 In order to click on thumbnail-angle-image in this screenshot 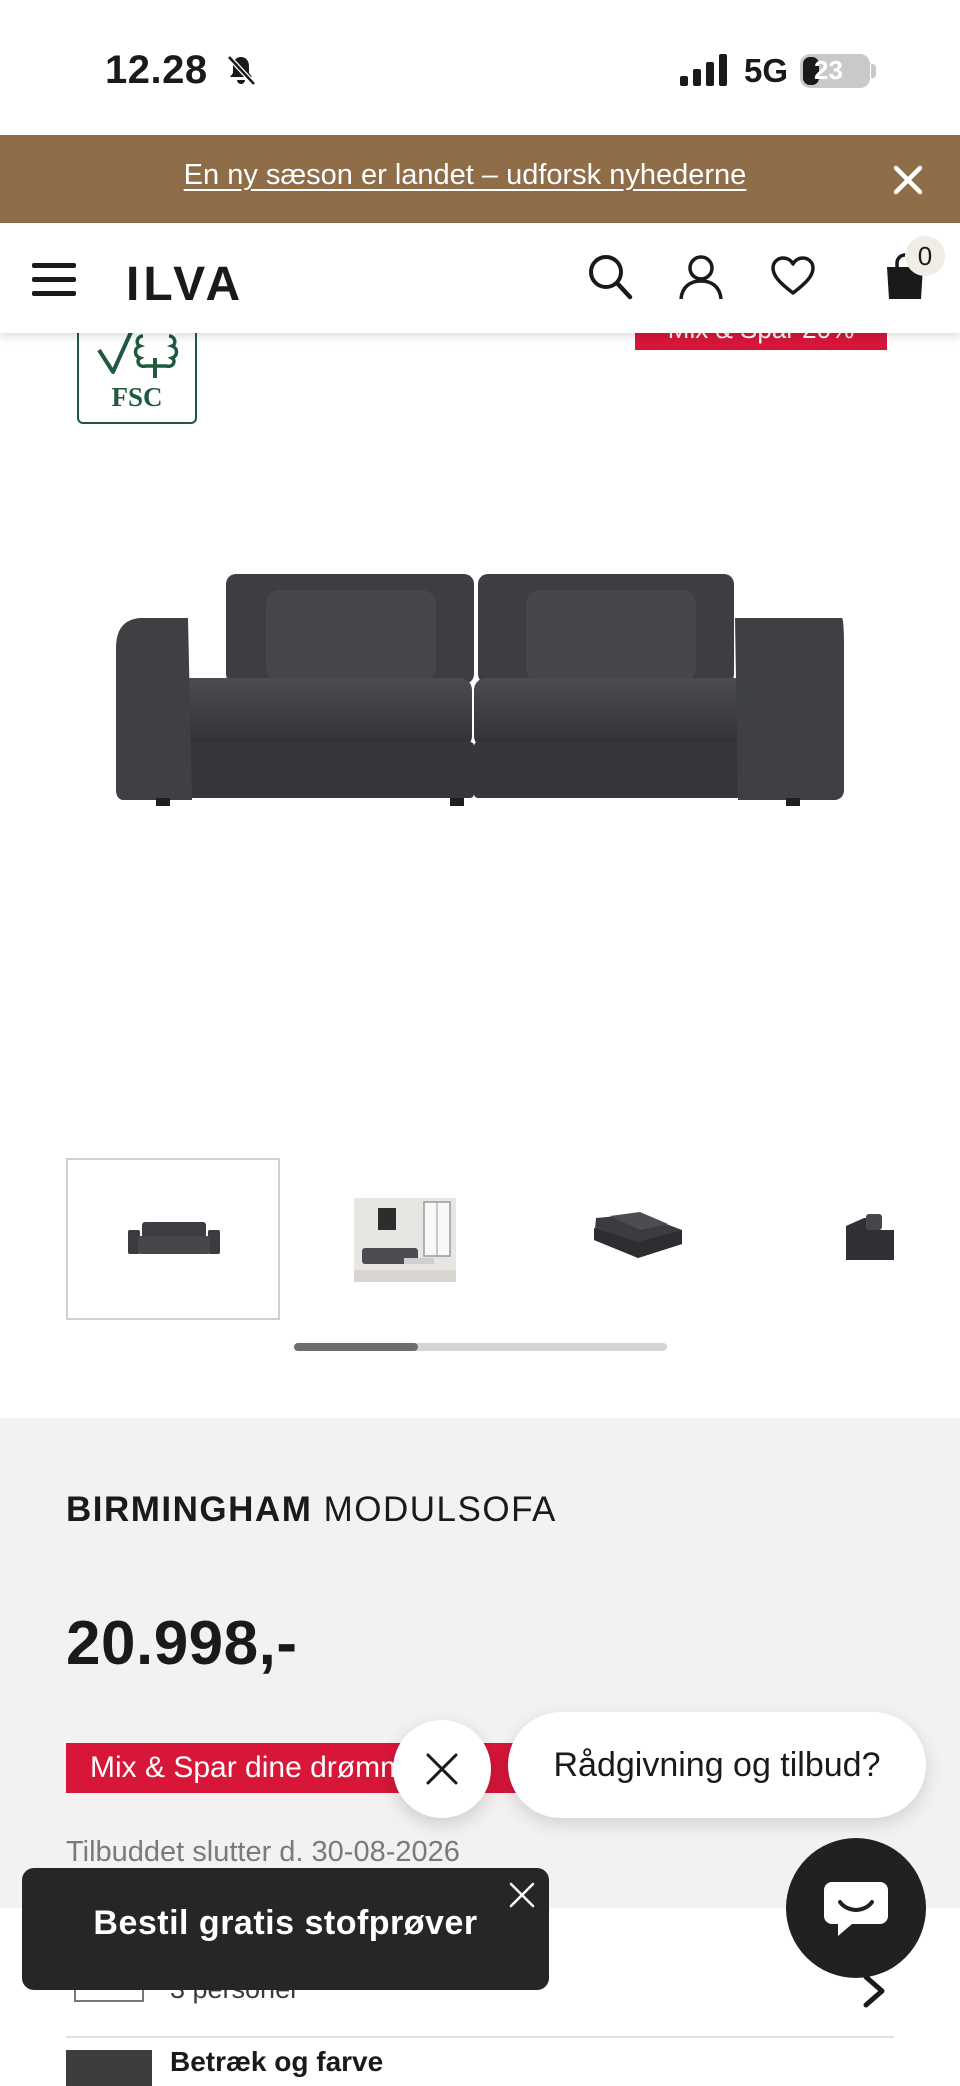, I will do `click(638, 1235)`.